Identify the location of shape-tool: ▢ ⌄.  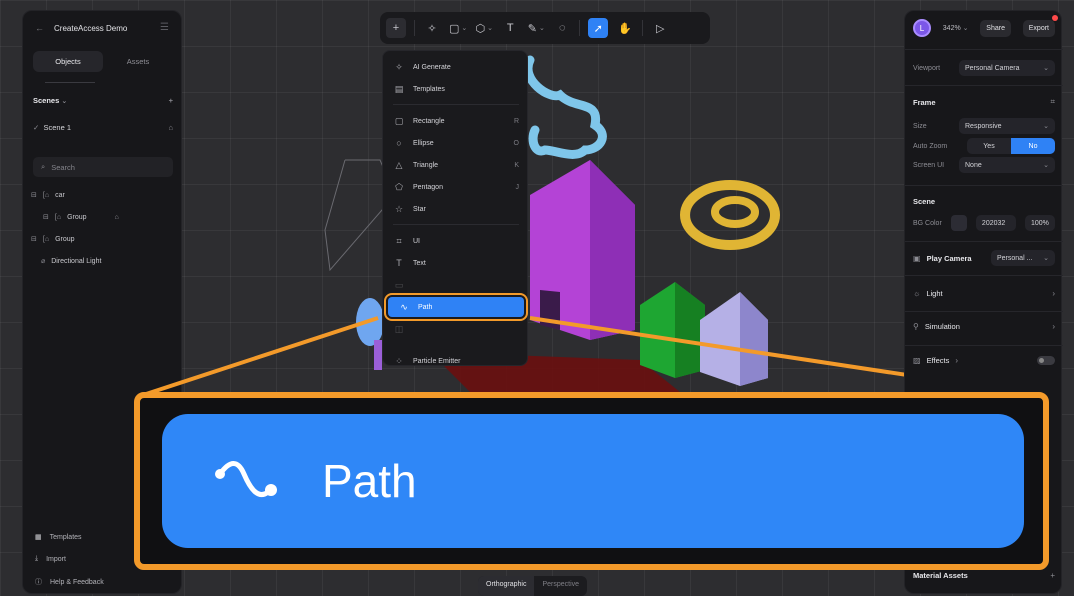
(458, 28).